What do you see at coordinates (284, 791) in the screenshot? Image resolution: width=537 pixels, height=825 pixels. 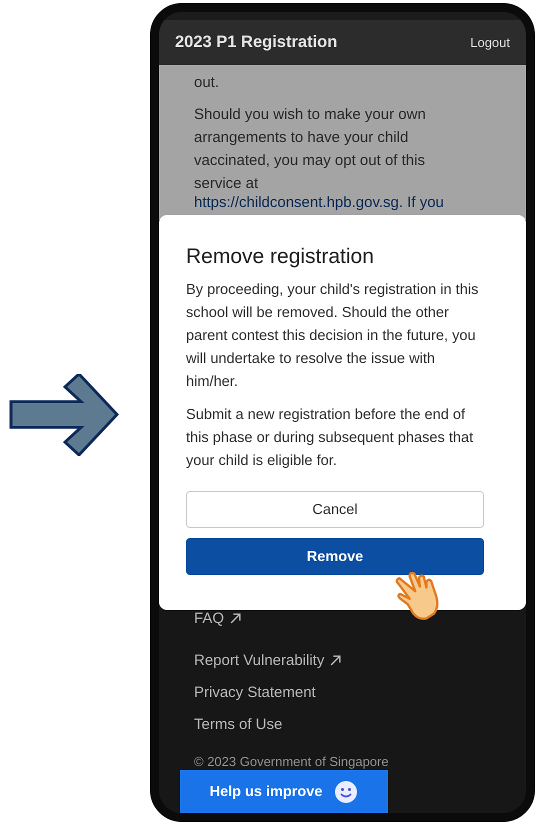 I see `feedback-button: Help us improve` at bounding box center [284, 791].